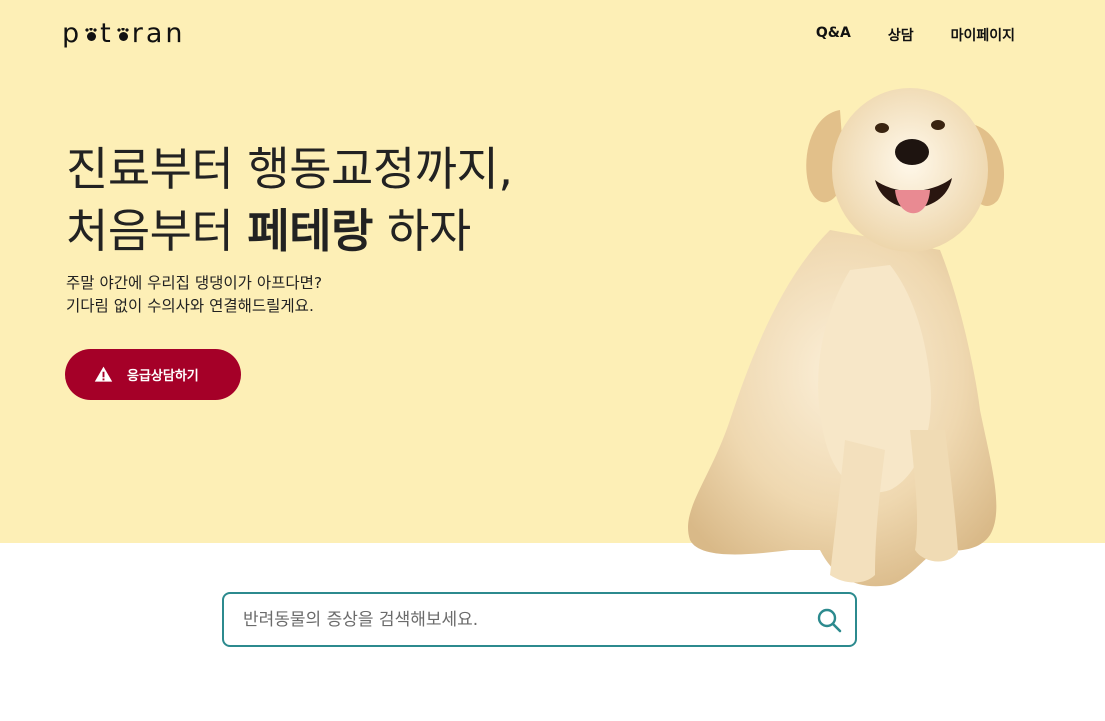 This screenshot has height=721, width=1105. Describe the element at coordinates (901, 35) in the screenshot. I see `nav-item-consult: 상담` at that location.